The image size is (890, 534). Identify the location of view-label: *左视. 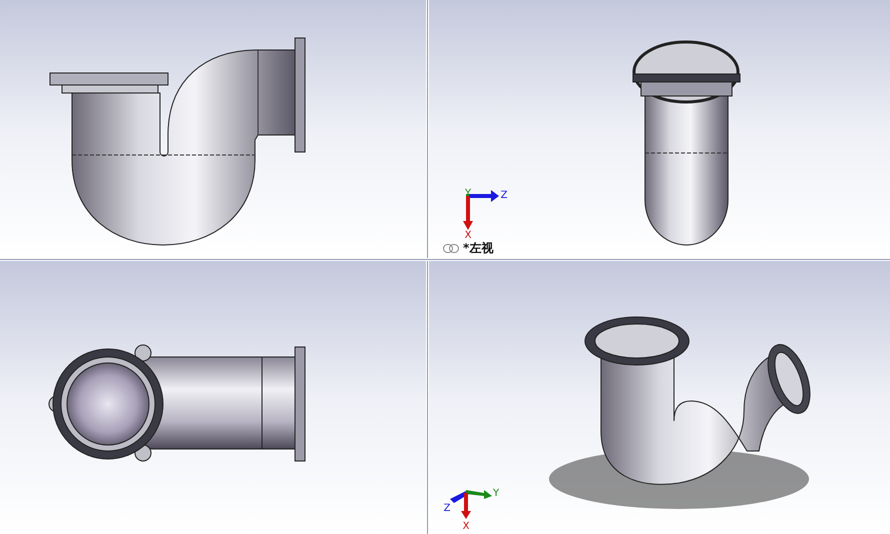
(478, 248).